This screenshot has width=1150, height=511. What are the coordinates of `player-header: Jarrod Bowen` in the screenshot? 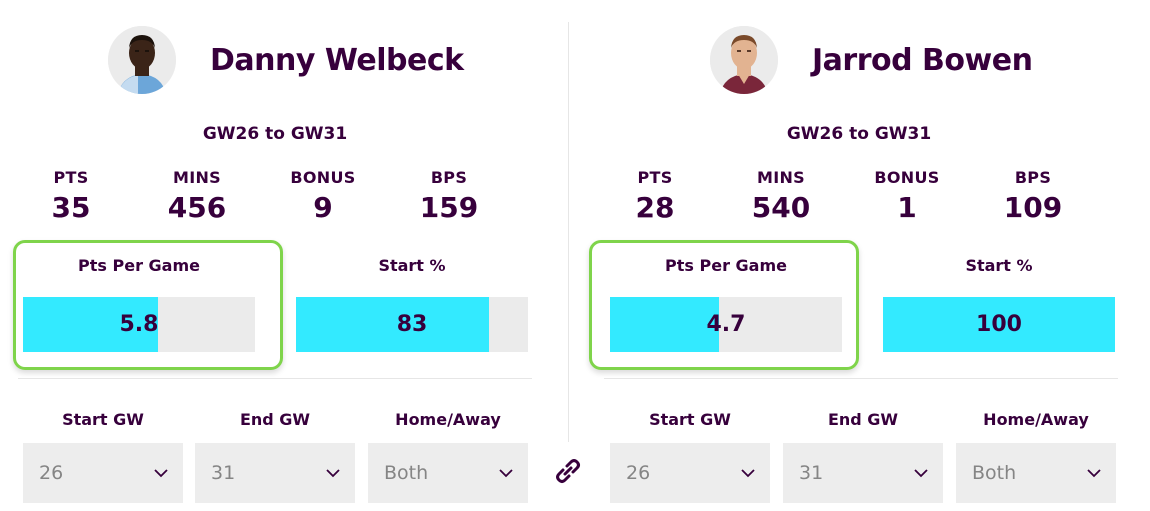 It's located at (871, 60).